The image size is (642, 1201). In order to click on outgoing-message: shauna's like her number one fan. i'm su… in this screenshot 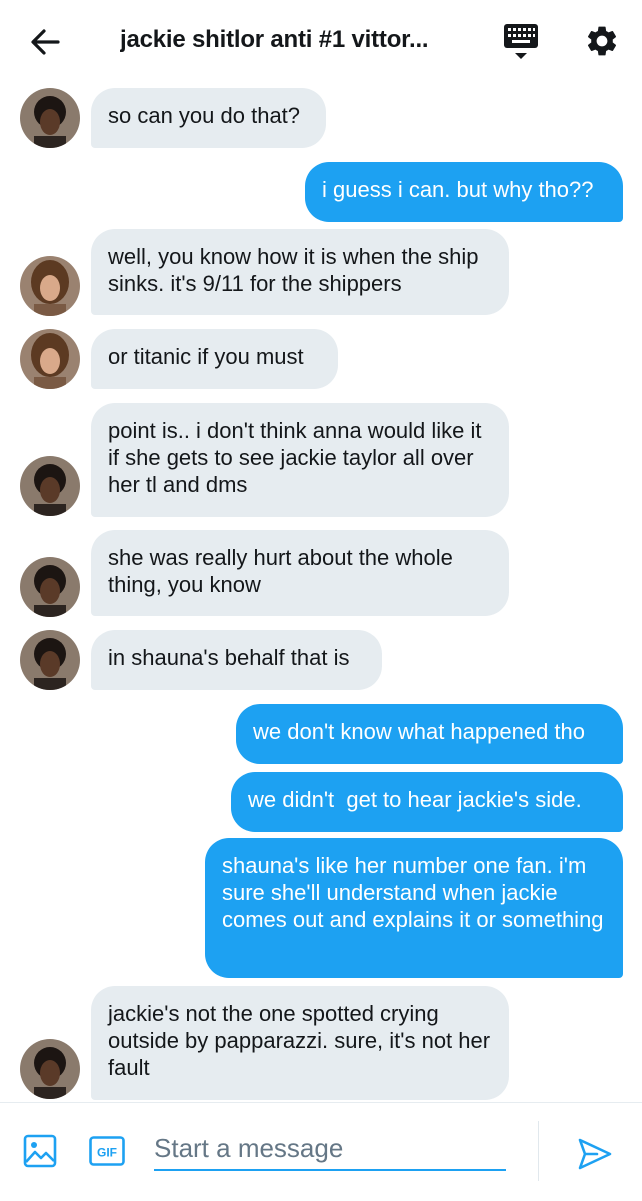, I will do `click(414, 908)`.